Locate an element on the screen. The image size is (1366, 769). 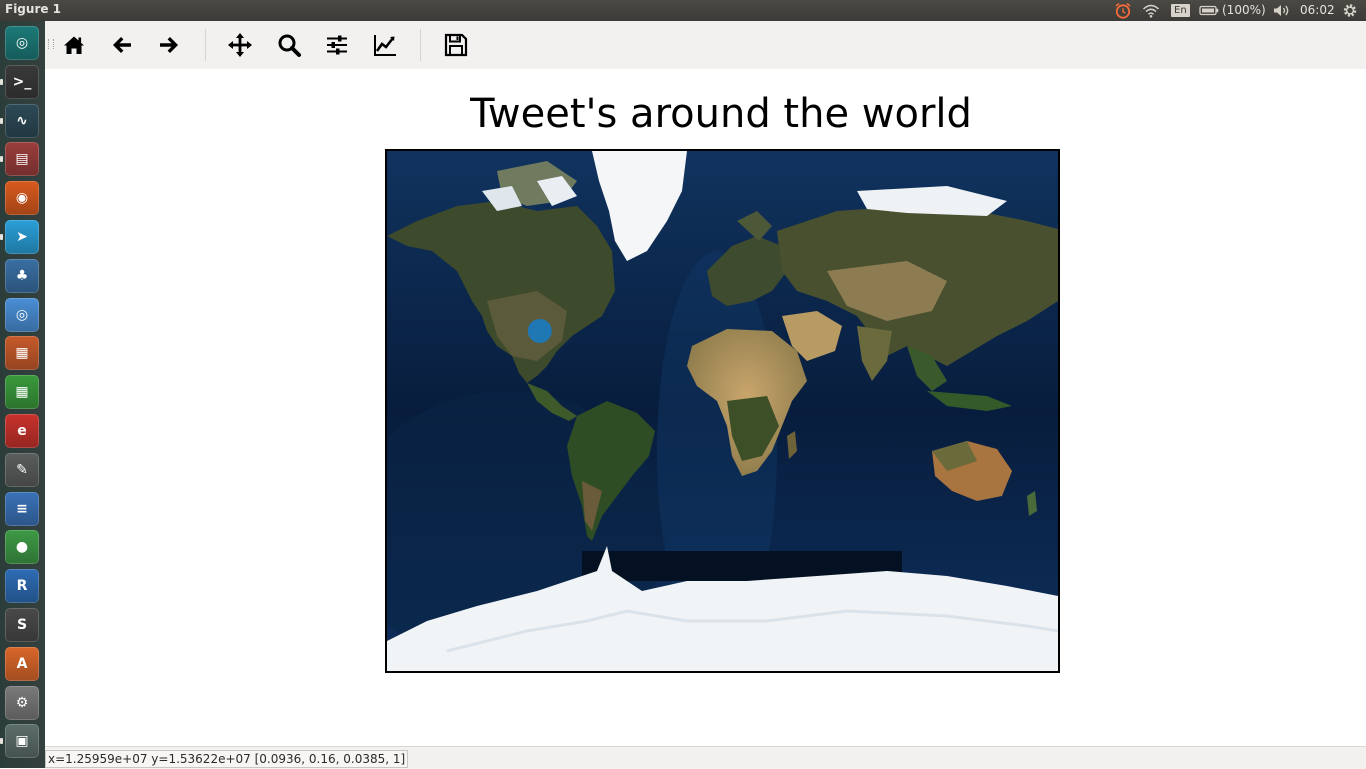
launcher: ◎ >_ ∿ ▤ ◉ ➤ ♣ ◎ ▦ ▦ e ✎ ≡ ● R S A ⚙ ▣ is located at coordinates (22, 394).